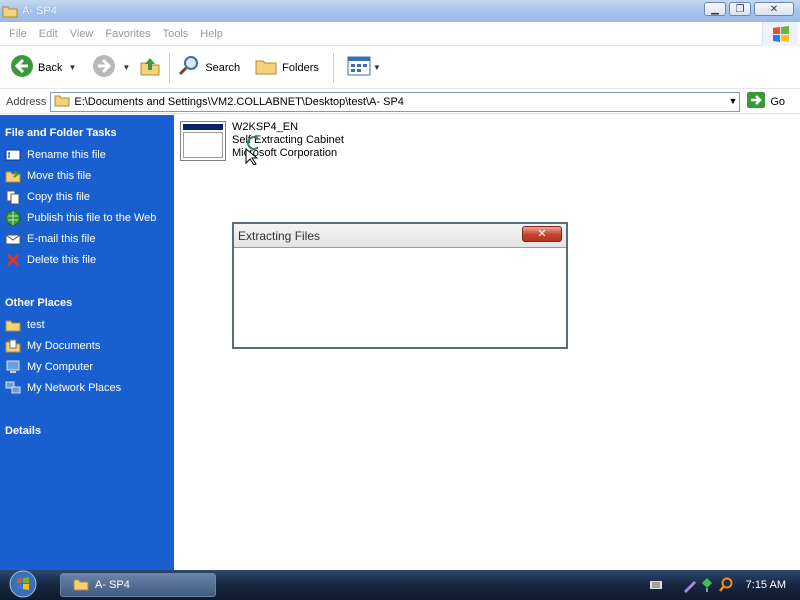 This screenshot has height=600, width=800. I want to click on start-button, so click(23, 585).